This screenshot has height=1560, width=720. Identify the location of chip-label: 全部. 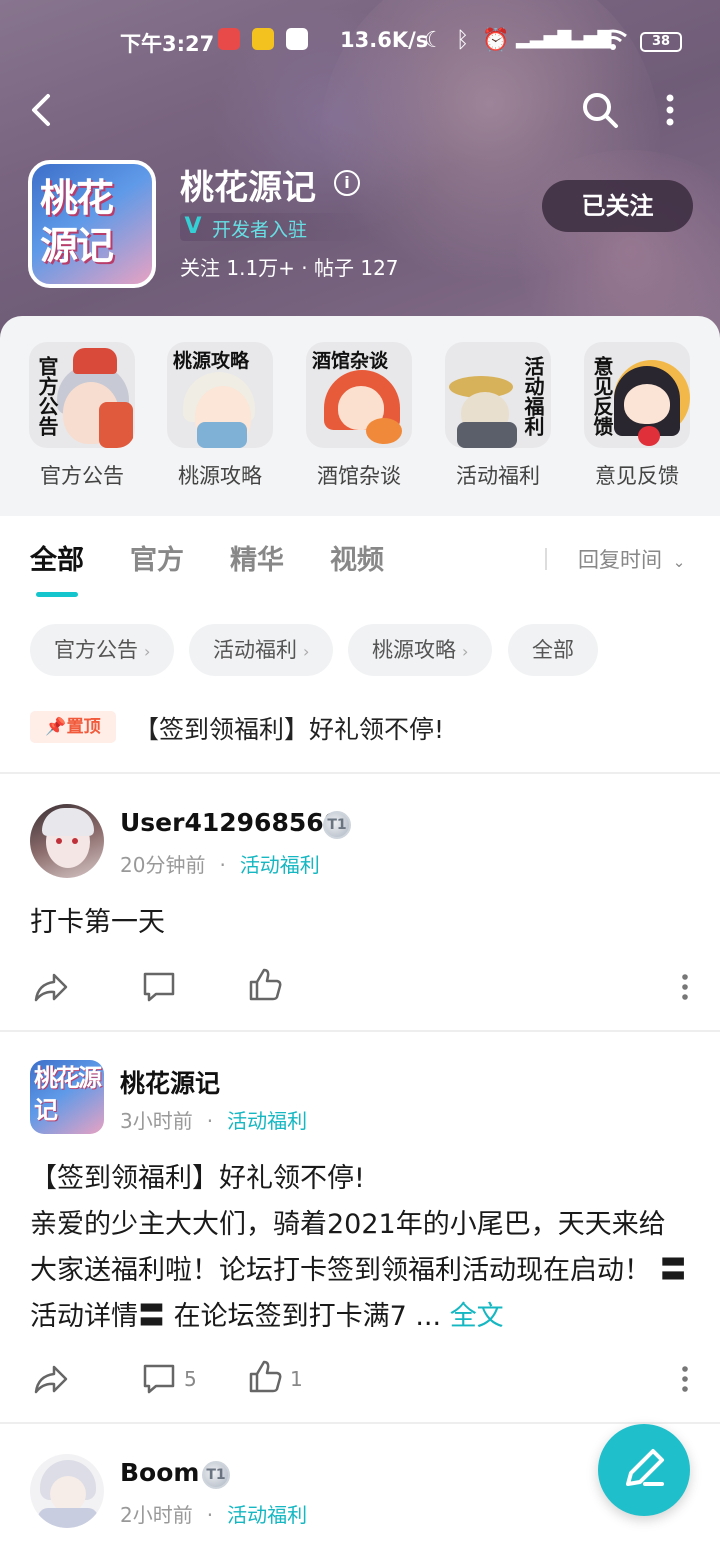
(553, 650).